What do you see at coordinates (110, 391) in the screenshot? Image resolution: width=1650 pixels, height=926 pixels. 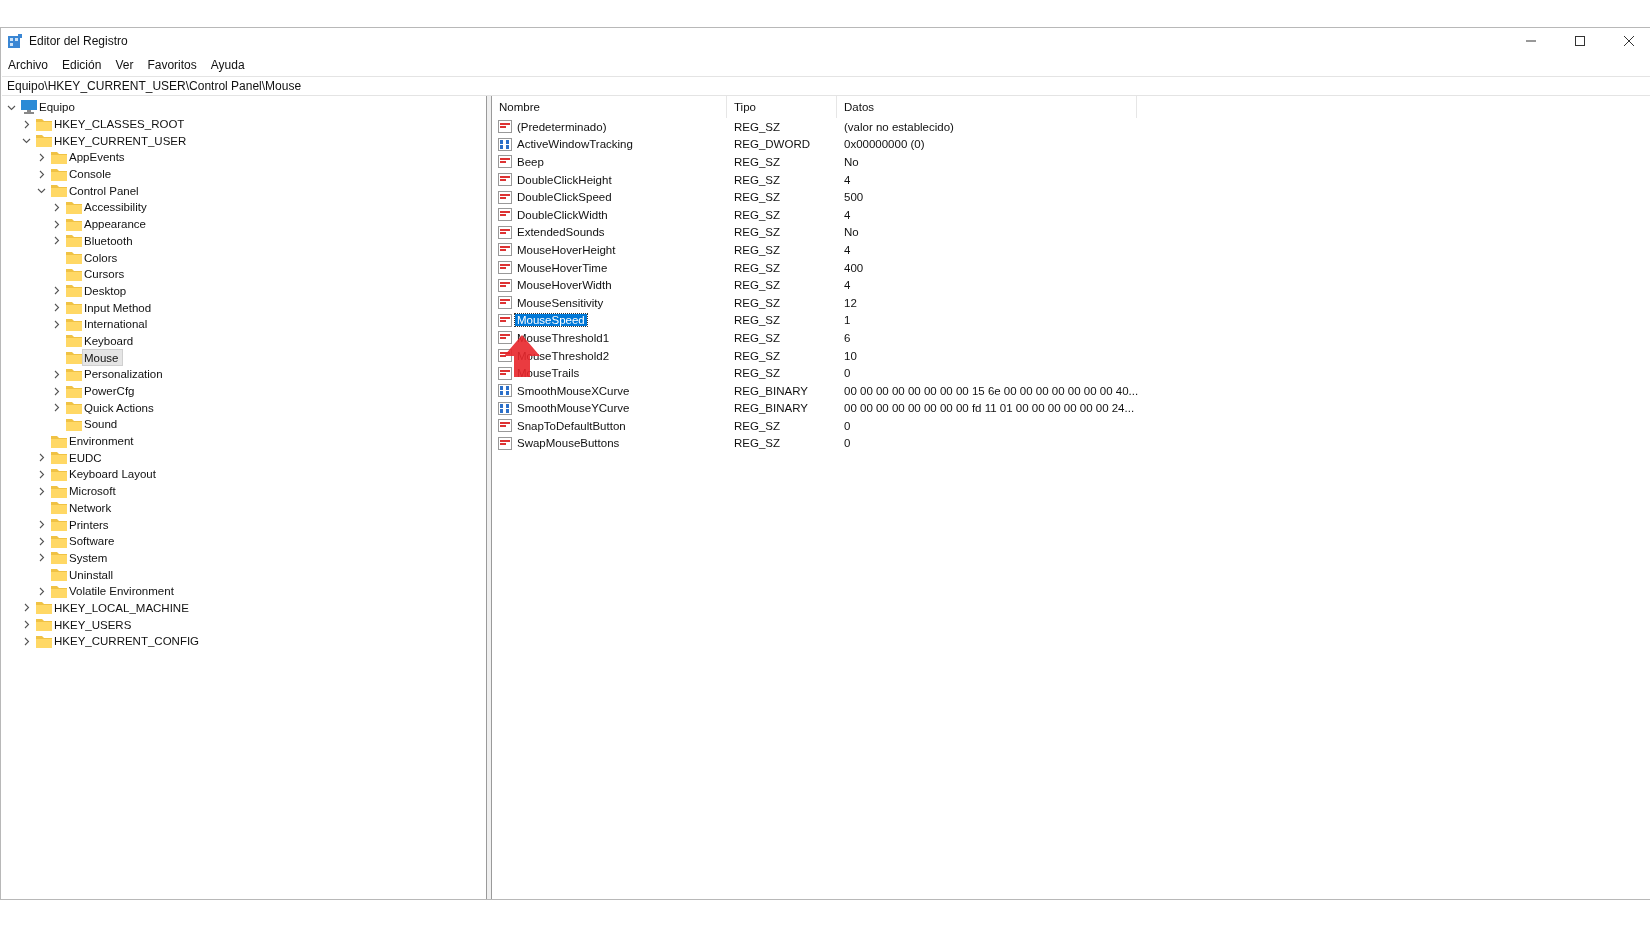 I see `tree-item: PowerCfg` at bounding box center [110, 391].